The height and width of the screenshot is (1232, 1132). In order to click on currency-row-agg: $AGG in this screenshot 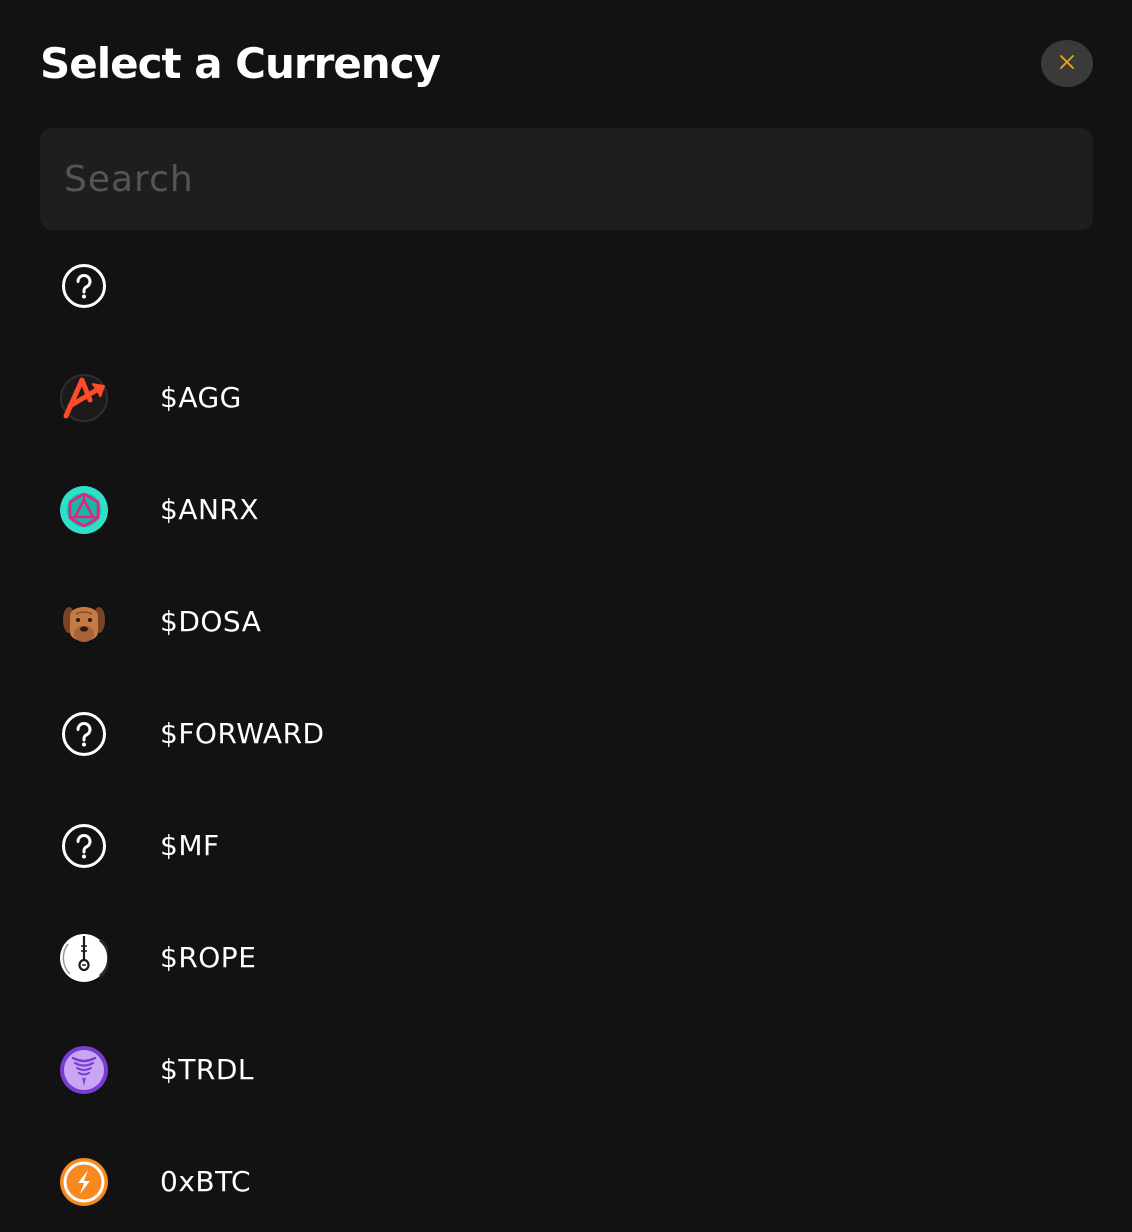, I will do `click(566, 398)`.